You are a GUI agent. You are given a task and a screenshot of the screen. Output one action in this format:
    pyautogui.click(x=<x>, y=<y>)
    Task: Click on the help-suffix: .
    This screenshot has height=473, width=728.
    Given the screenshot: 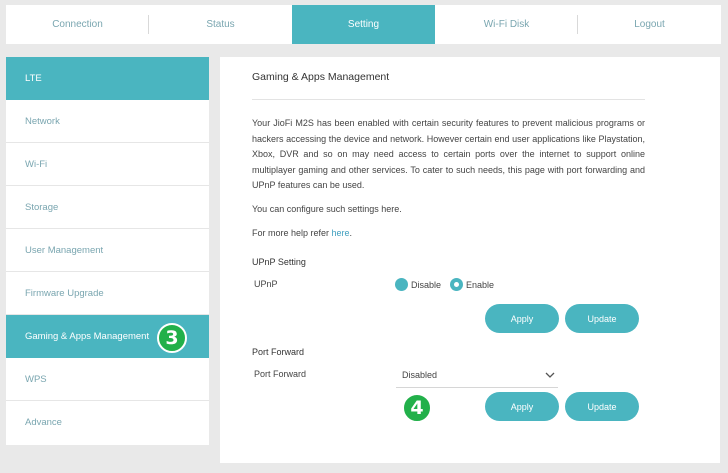 What is the action you would take?
    pyautogui.click(x=351, y=233)
    